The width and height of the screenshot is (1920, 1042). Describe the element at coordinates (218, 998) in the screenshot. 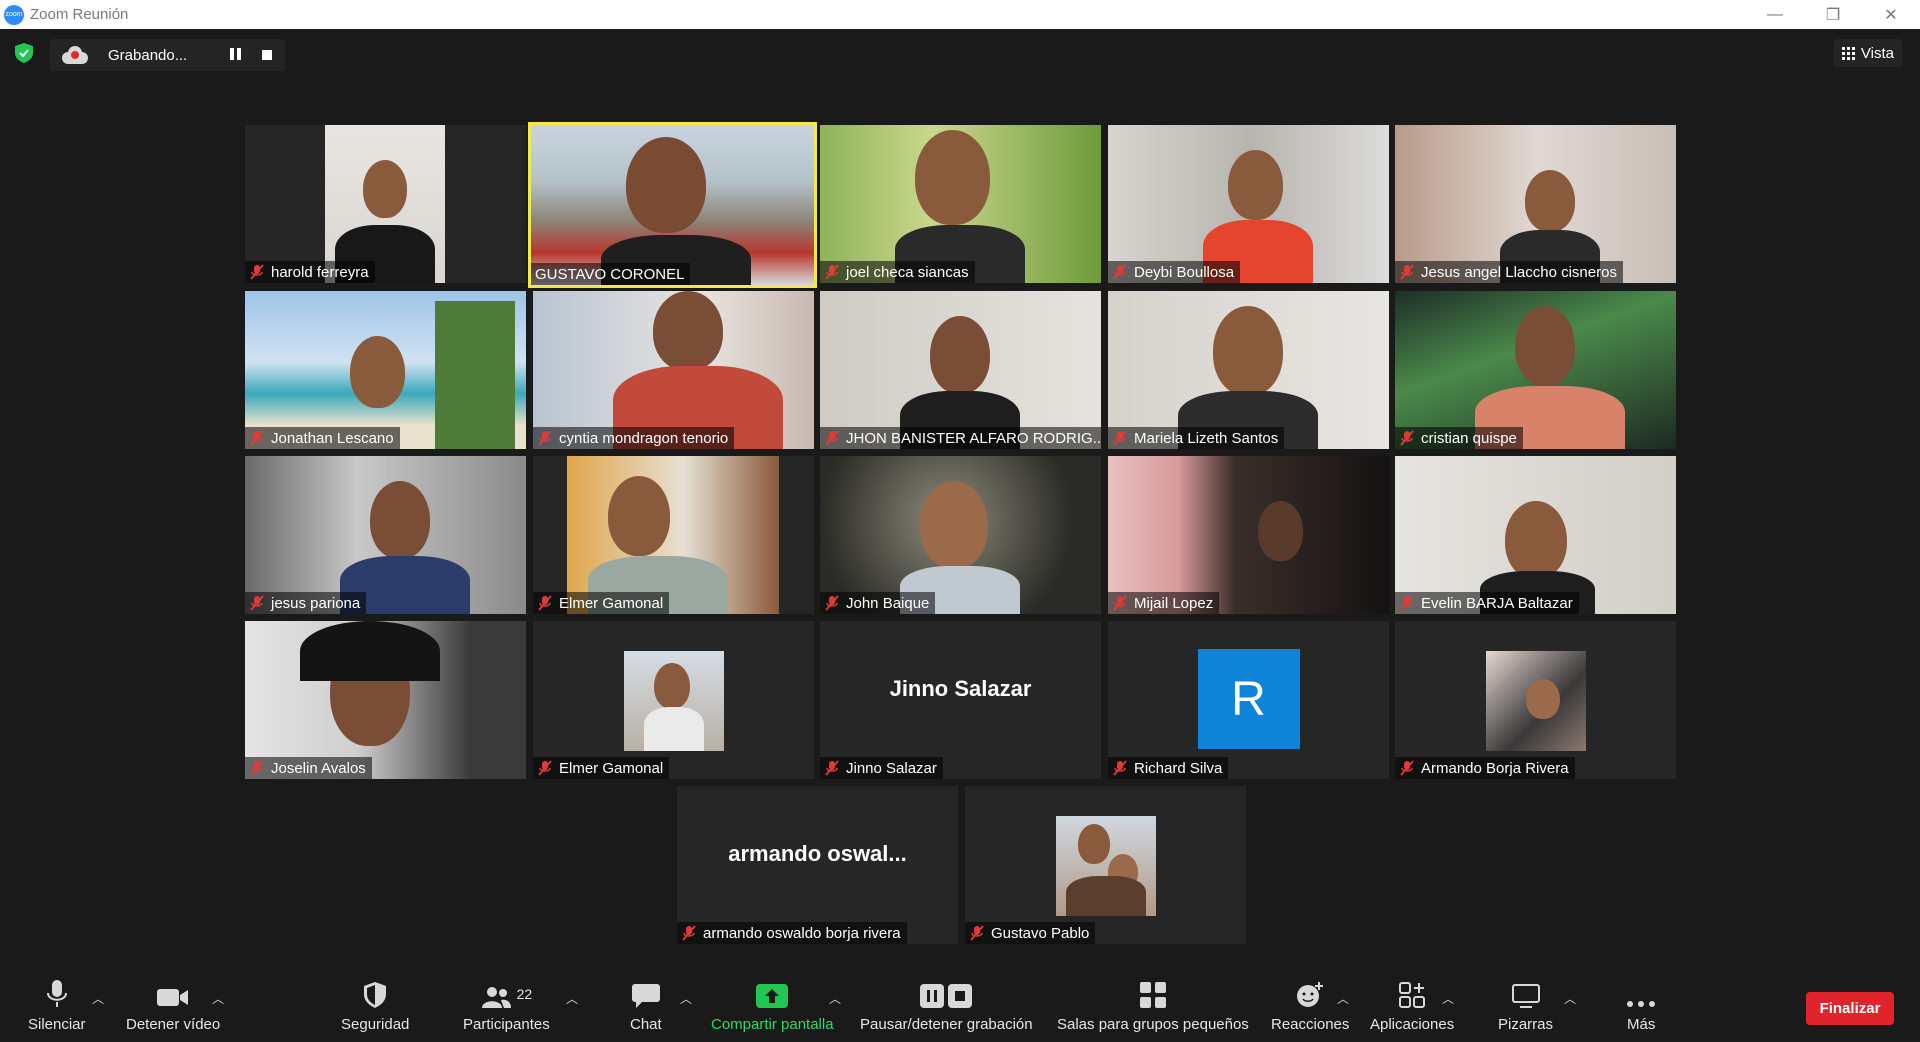

I see `video-options-caret-icon: ︿` at that location.